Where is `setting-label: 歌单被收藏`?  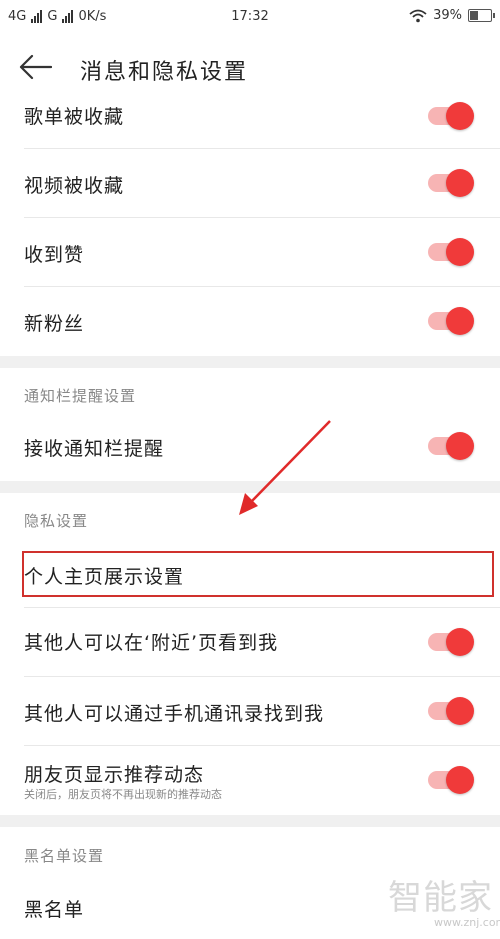
setting-label: 歌单被收藏 is located at coordinates (74, 117).